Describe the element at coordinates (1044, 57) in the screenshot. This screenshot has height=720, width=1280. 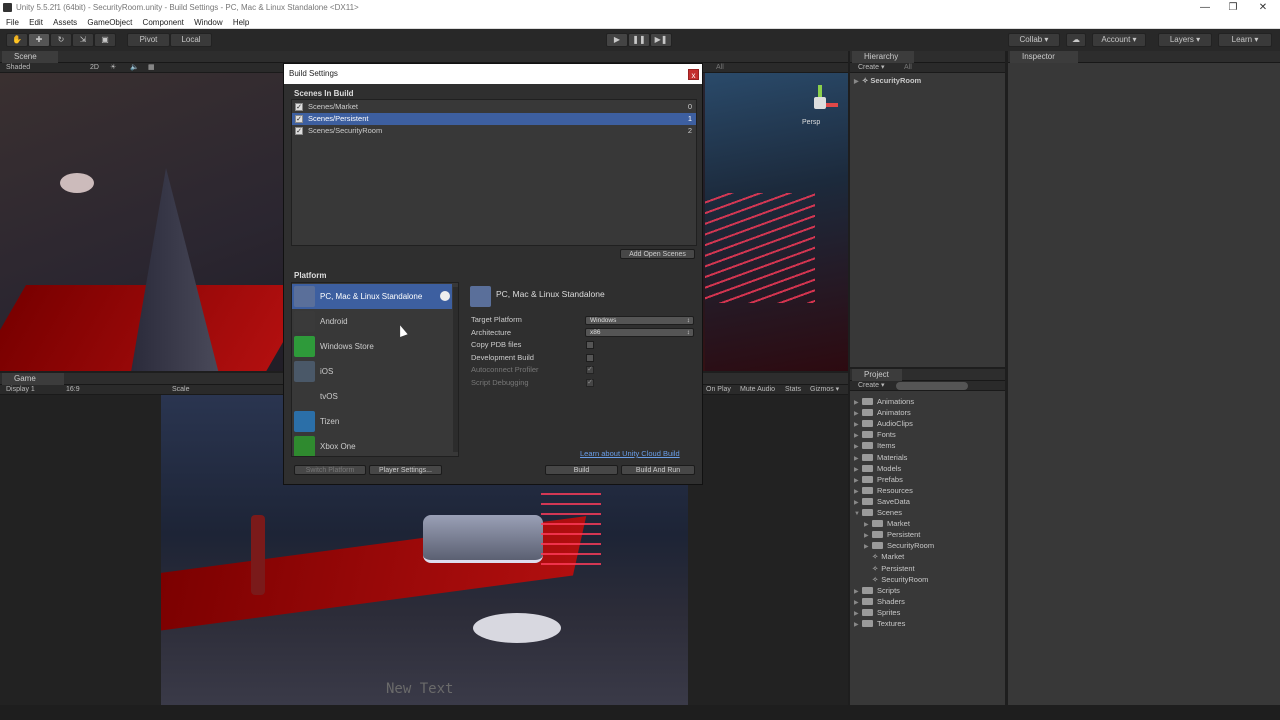
I see `tab-inspector: Inspector` at that location.